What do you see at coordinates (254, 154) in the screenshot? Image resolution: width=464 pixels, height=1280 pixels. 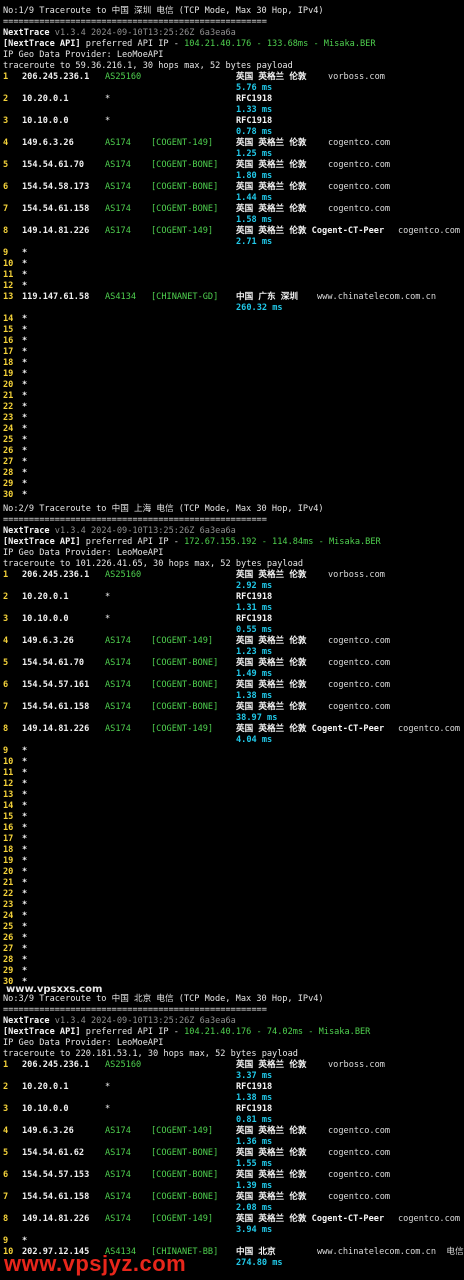 I see `hop-latency: 1.25 ms` at bounding box center [254, 154].